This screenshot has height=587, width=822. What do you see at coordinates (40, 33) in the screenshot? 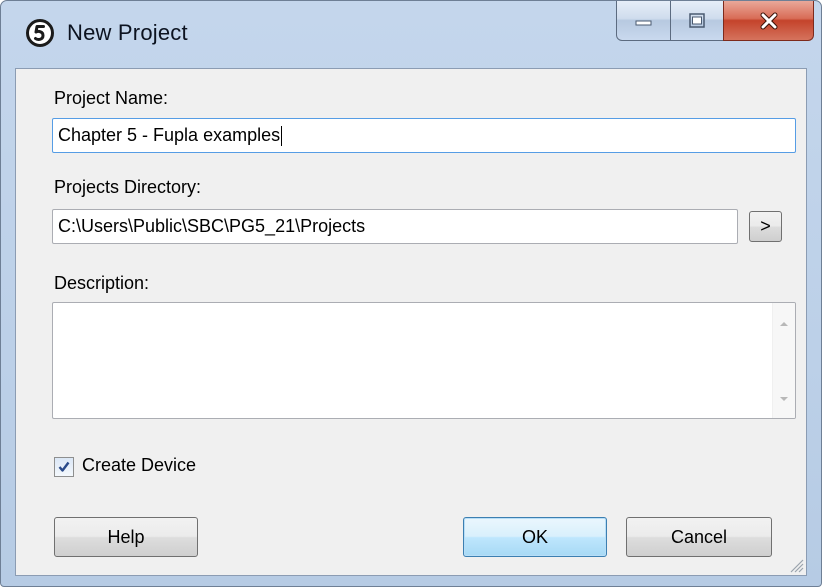
I see `pg5-app-icon` at bounding box center [40, 33].